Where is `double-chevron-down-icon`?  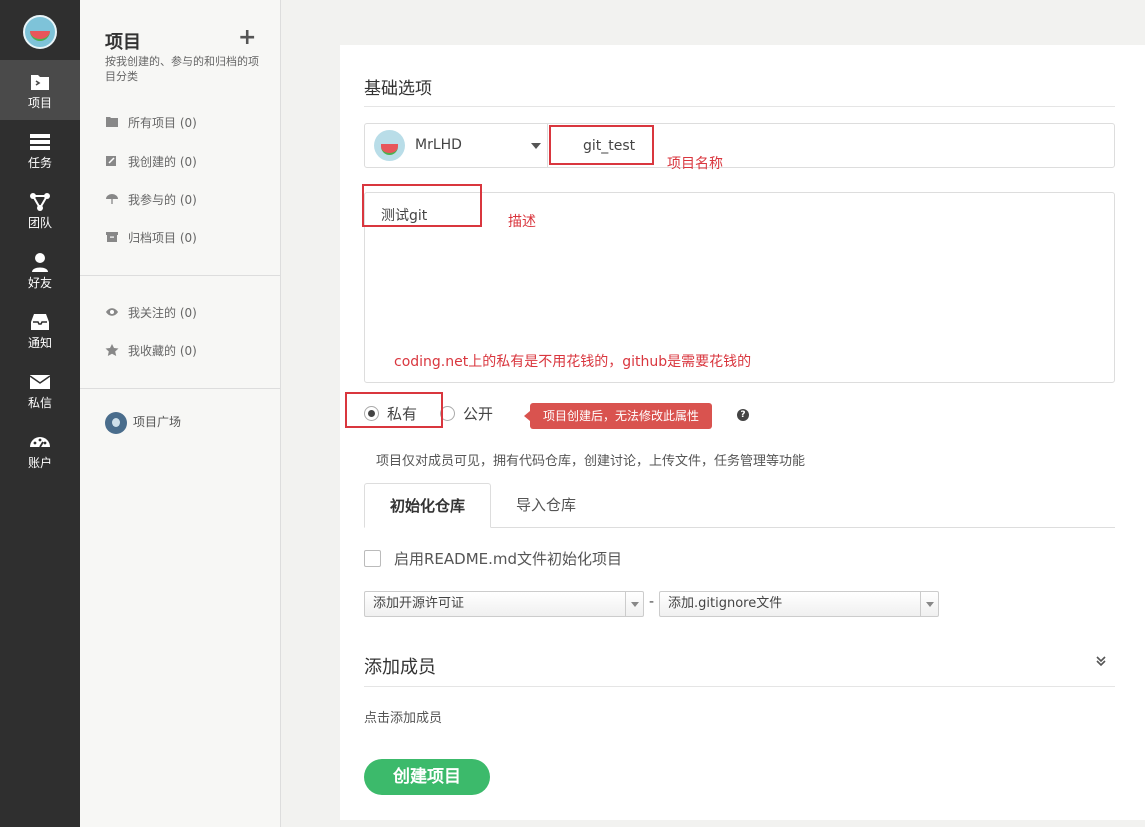 double-chevron-down-icon is located at coordinates (1101, 661).